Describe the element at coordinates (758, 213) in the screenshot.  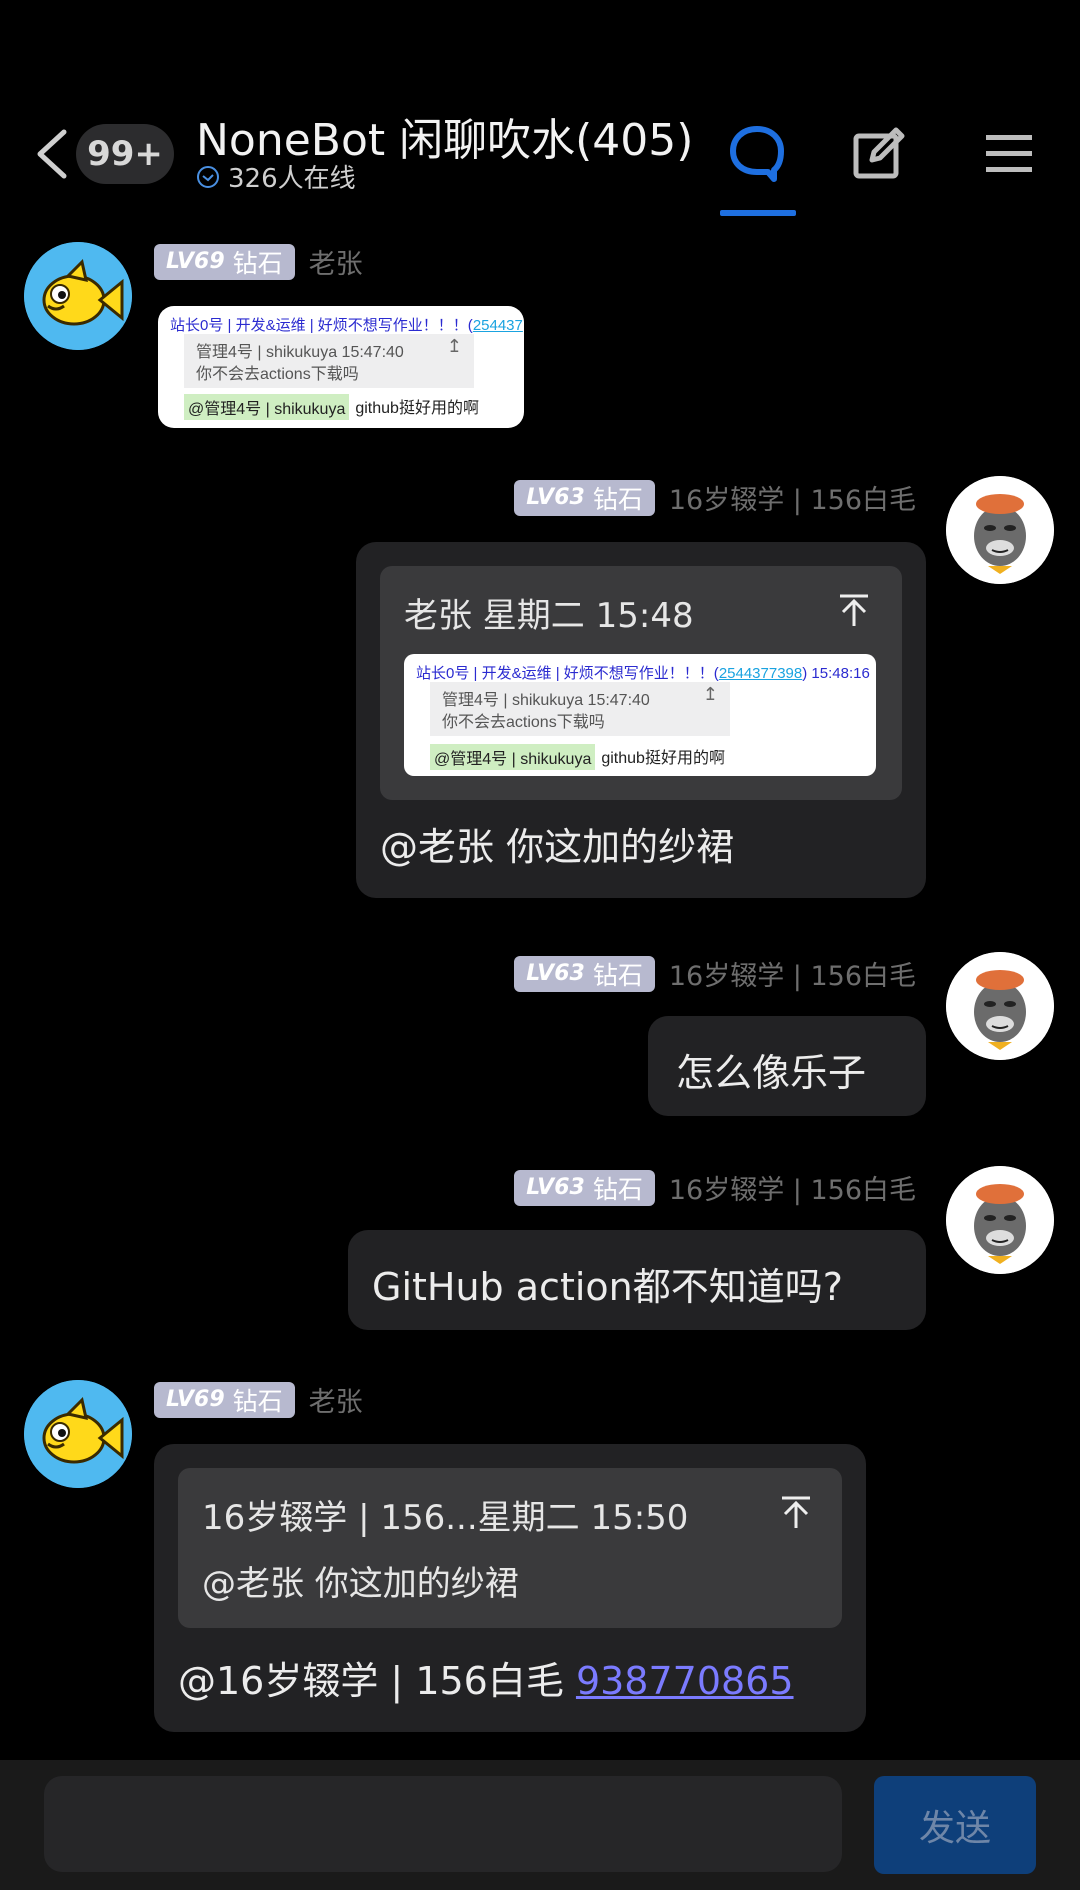
I see `active-tab-indicator` at that location.